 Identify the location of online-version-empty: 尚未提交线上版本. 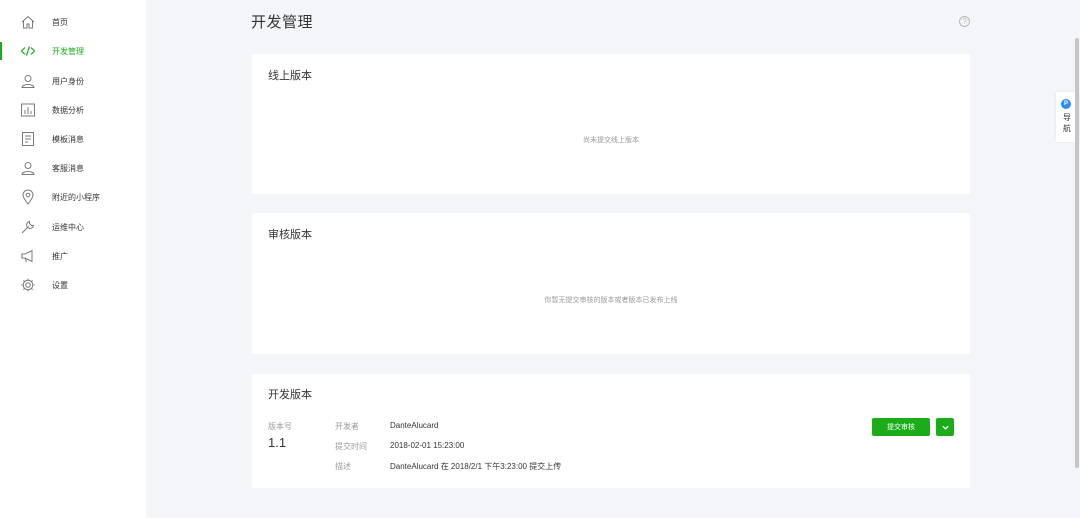
(611, 140).